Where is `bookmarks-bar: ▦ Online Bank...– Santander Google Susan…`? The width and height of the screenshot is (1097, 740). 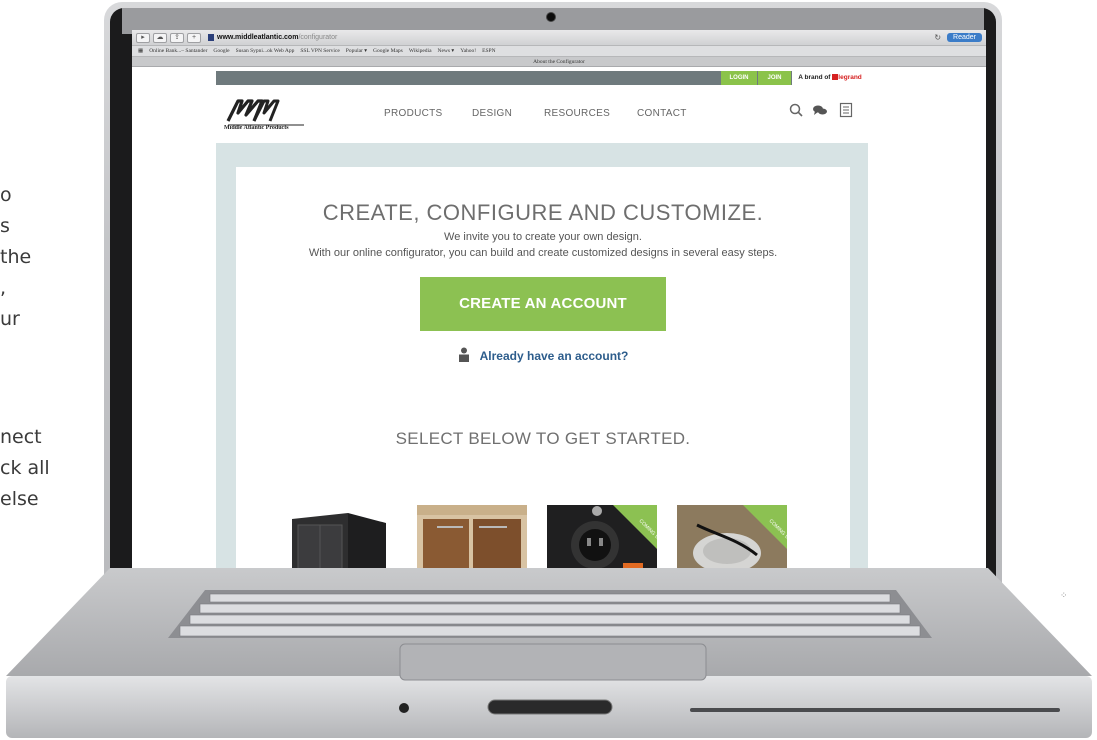
bookmarks-bar: ▦ Online Bank...– Santander Google Susan… is located at coordinates (559, 51).